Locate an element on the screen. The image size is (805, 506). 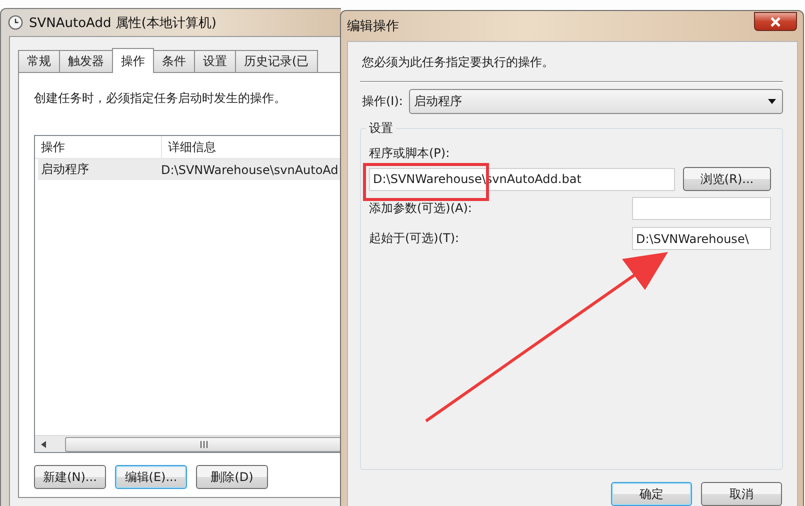
dialog-title: 编辑操作 is located at coordinates (373, 26).